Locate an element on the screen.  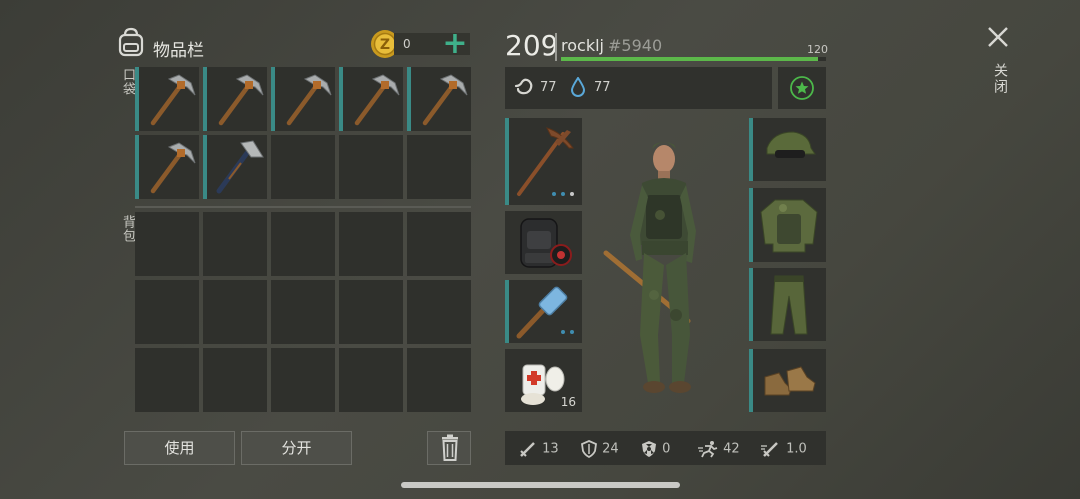
shield-icon is located at coordinates (589, 449).